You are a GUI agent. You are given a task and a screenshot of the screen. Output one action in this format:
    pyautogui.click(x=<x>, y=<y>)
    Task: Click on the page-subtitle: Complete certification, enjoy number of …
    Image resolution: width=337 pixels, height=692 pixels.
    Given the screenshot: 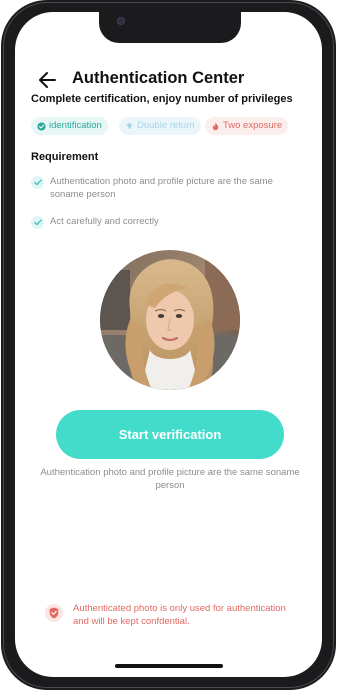 What is the action you would take?
    pyautogui.click(x=162, y=99)
    